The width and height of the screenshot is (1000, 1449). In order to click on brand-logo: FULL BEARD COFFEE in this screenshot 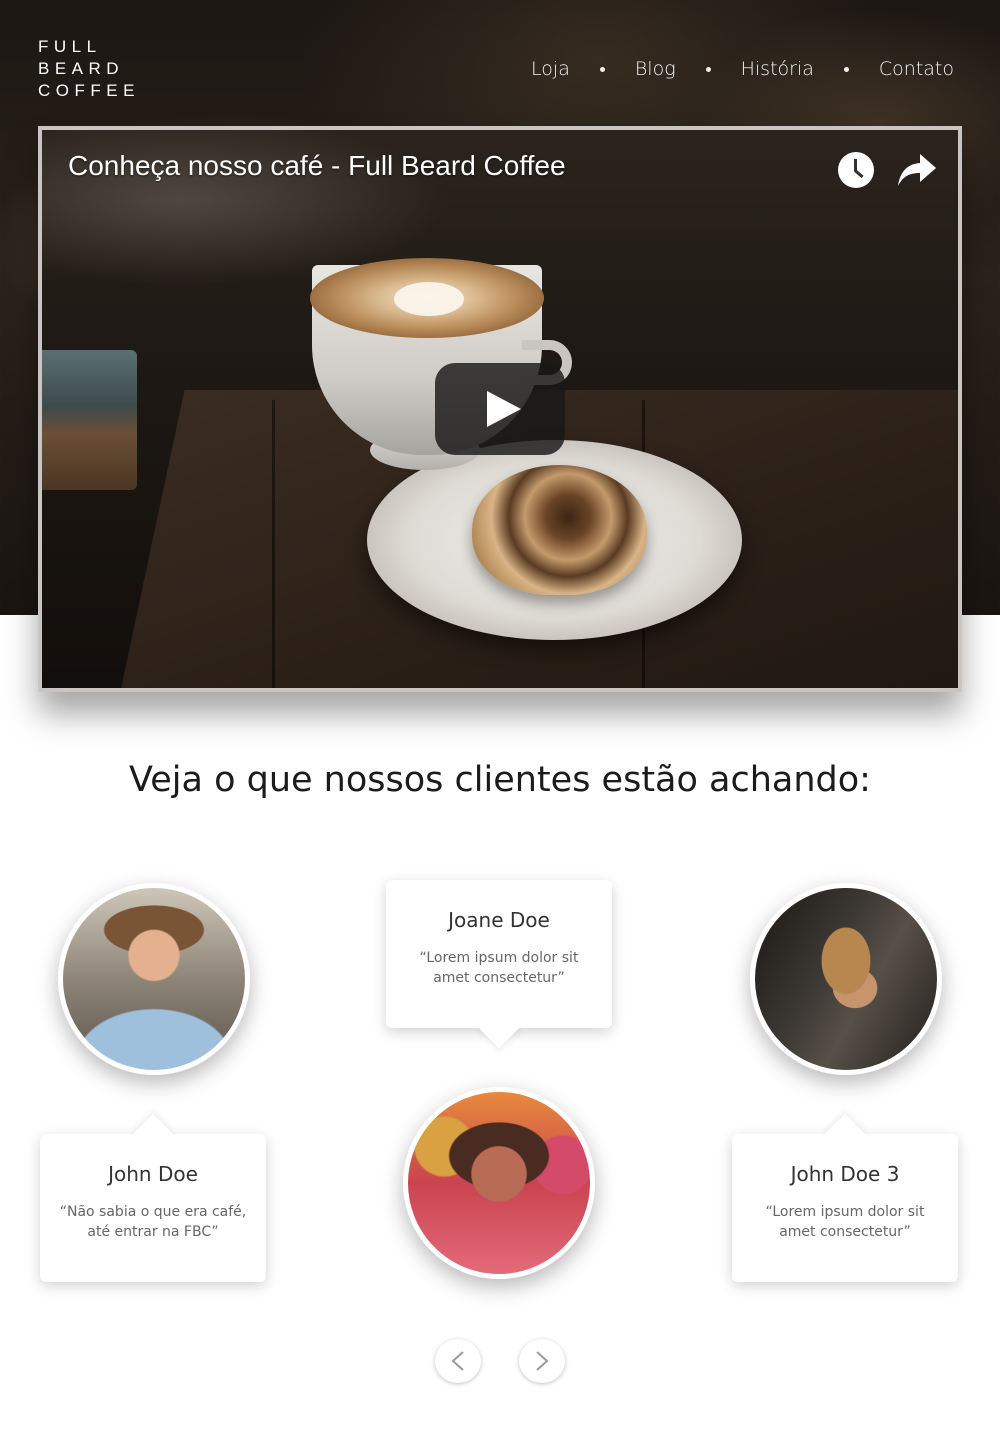, I will do `click(93, 69)`.